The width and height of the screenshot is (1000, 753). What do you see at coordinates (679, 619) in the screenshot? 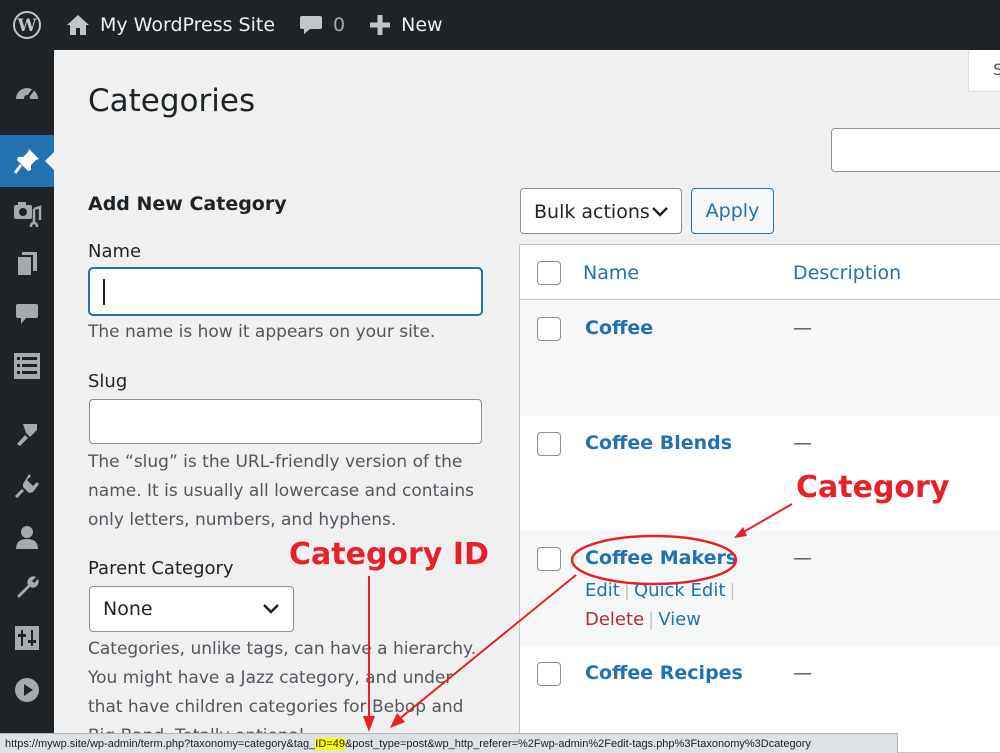
I see `view-link: View` at bounding box center [679, 619].